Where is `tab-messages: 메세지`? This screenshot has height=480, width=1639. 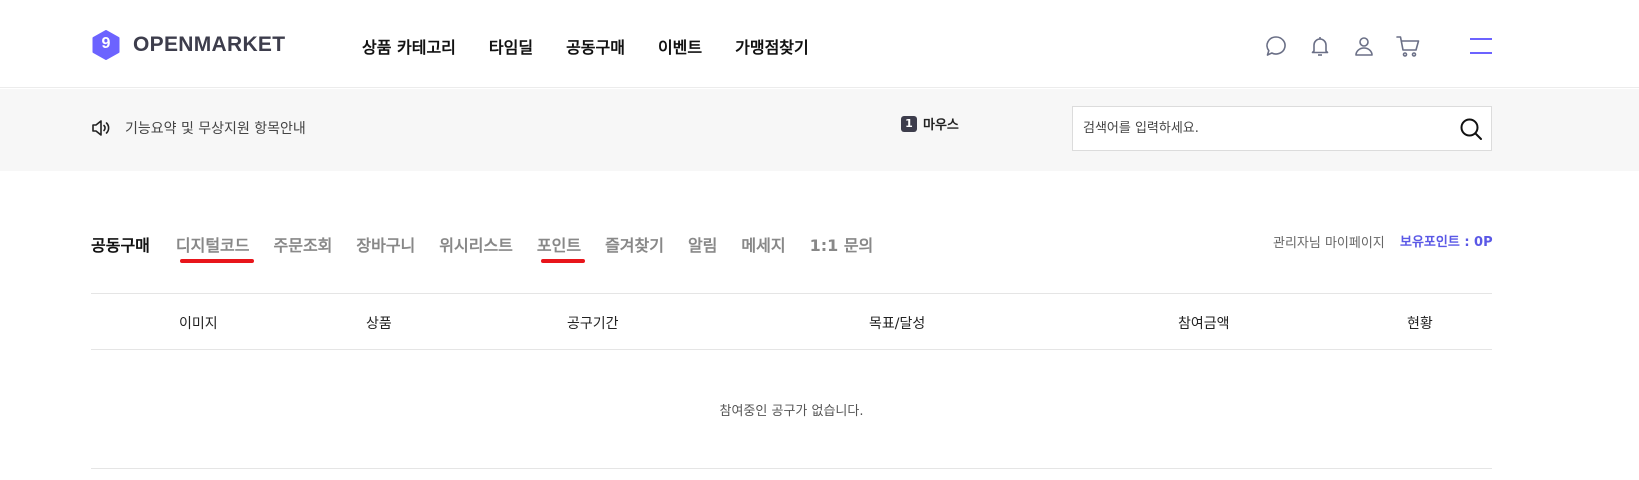
tab-messages: 메세지 is located at coordinates (763, 244).